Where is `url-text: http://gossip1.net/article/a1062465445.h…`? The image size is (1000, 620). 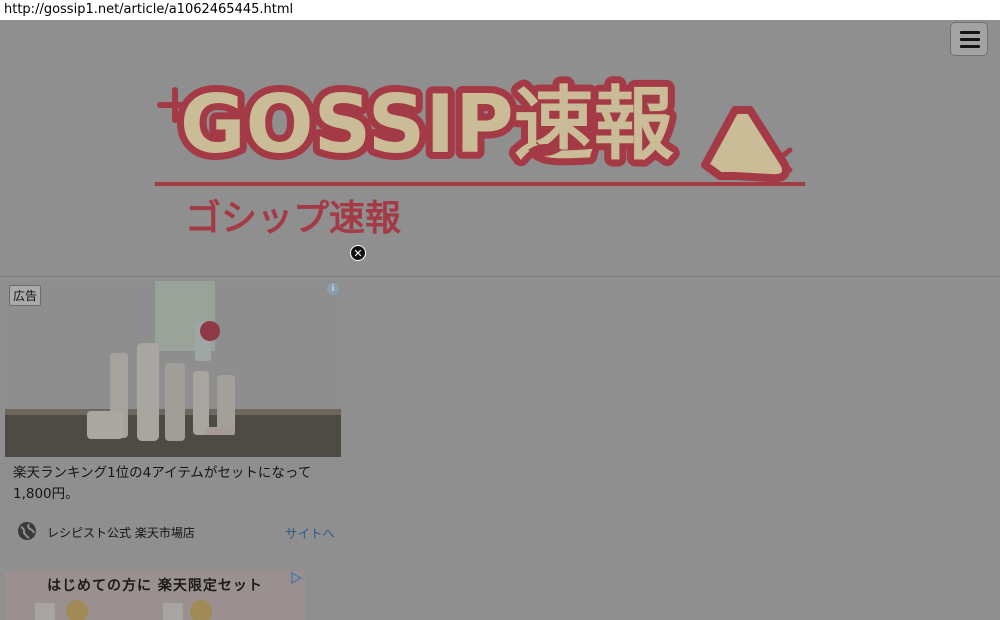
url-text: http://gossip1.net/article/a1062465445.h… is located at coordinates (149, 9).